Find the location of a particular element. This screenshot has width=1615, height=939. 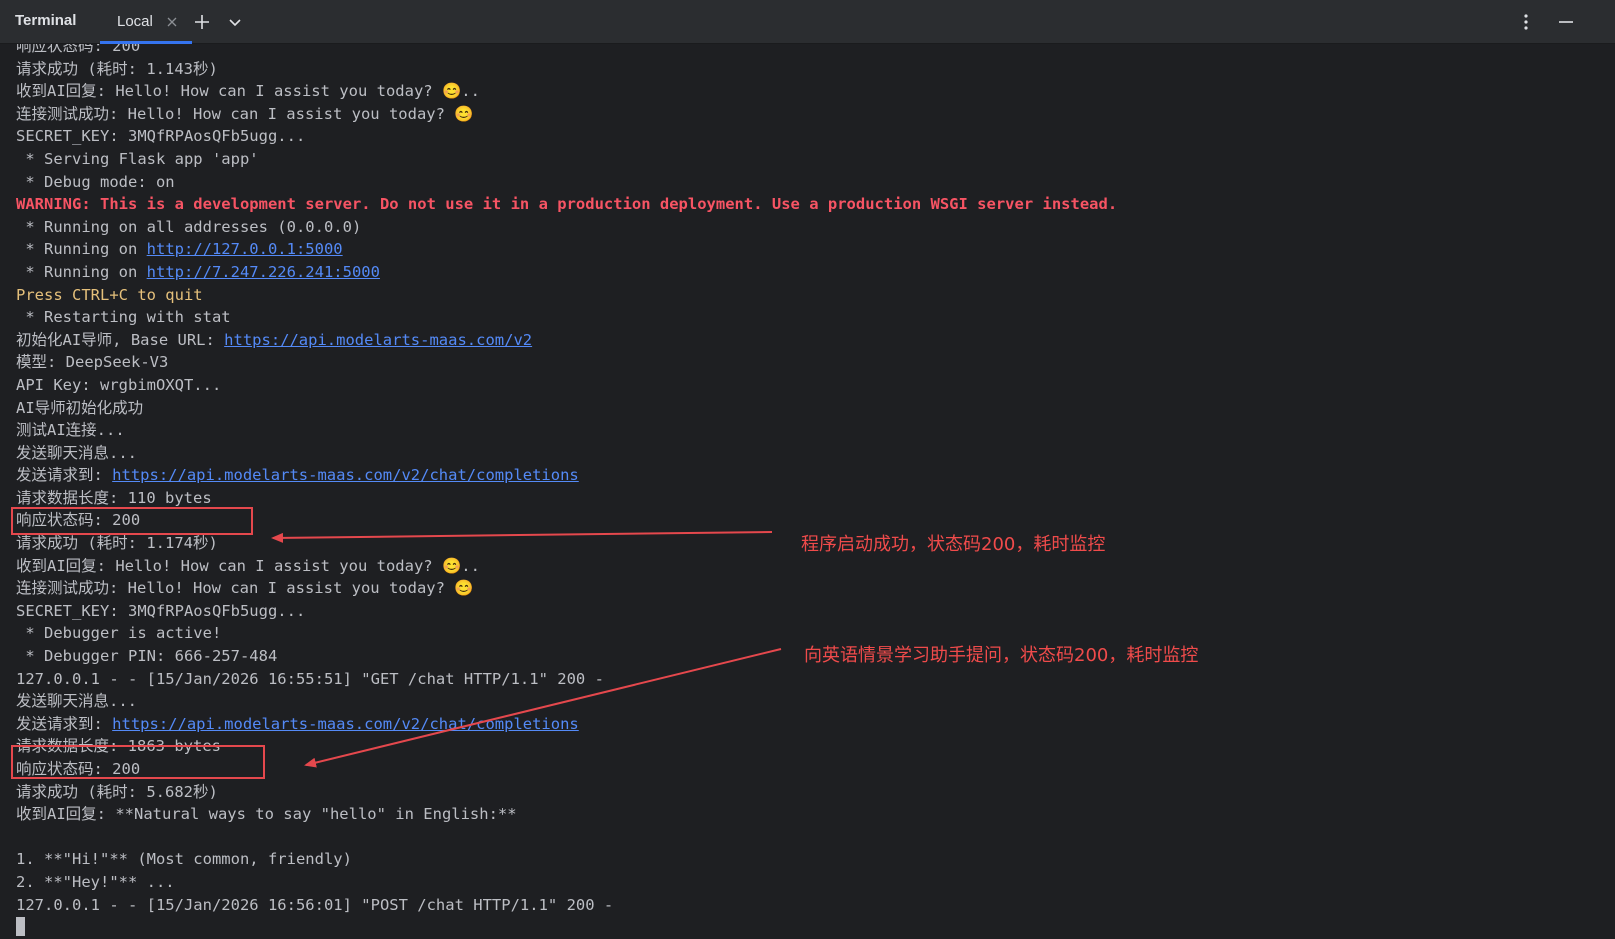

terminal-line: * Debug mode: on is located at coordinates (566, 182).